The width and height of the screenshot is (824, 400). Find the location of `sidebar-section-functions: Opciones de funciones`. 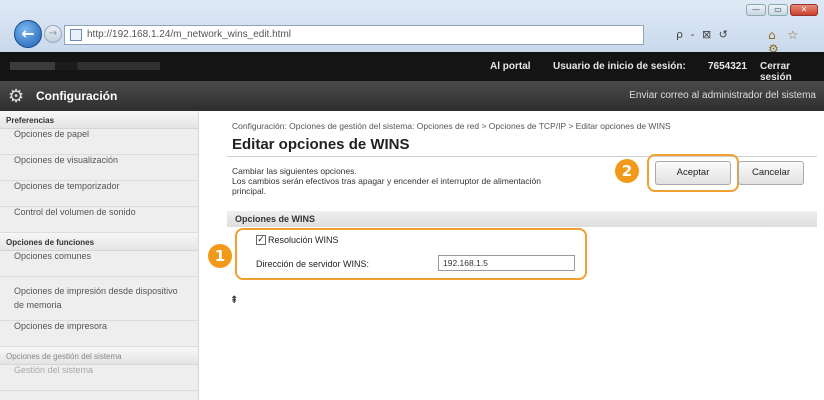

sidebar-section-functions: Opciones de funciones is located at coordinates (99, 242).